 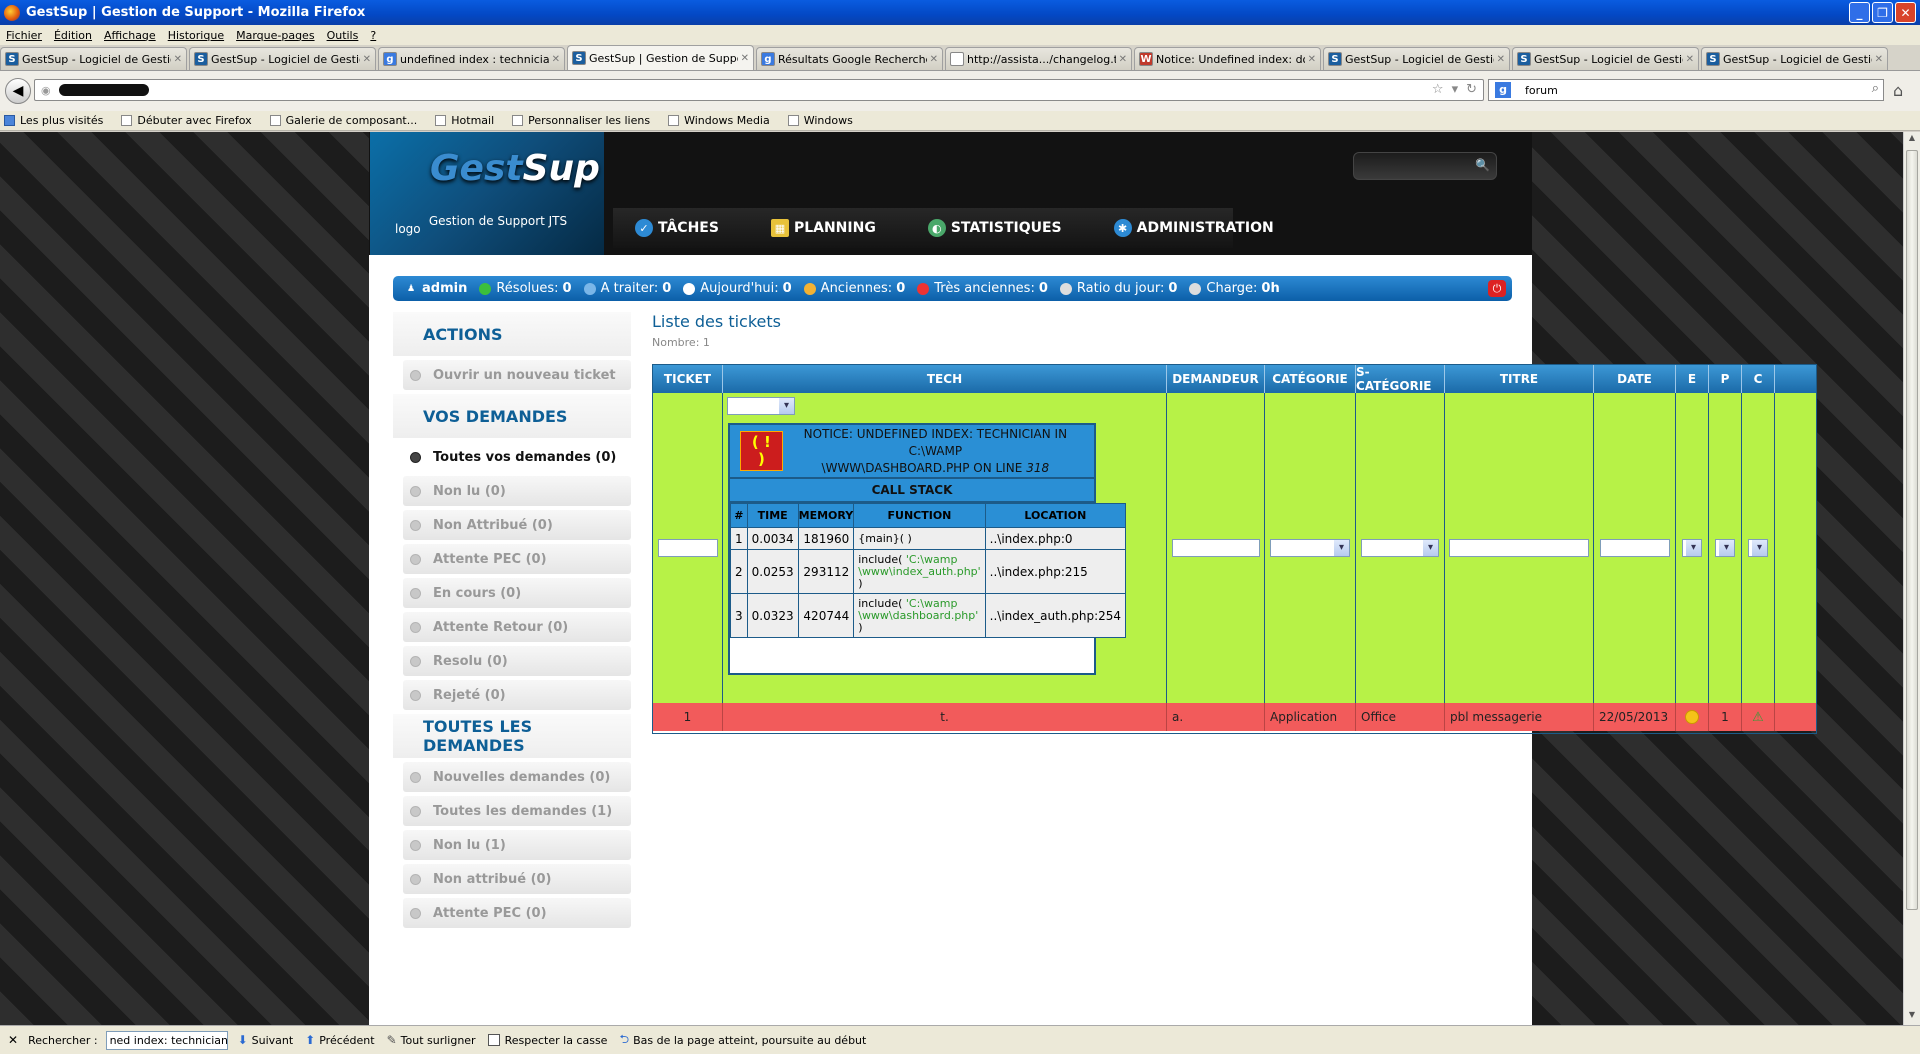 What do you see at coordinates (1692, 548) in the screenshot?
I see `etat-filter-select` at bounding box center [1692, 548].